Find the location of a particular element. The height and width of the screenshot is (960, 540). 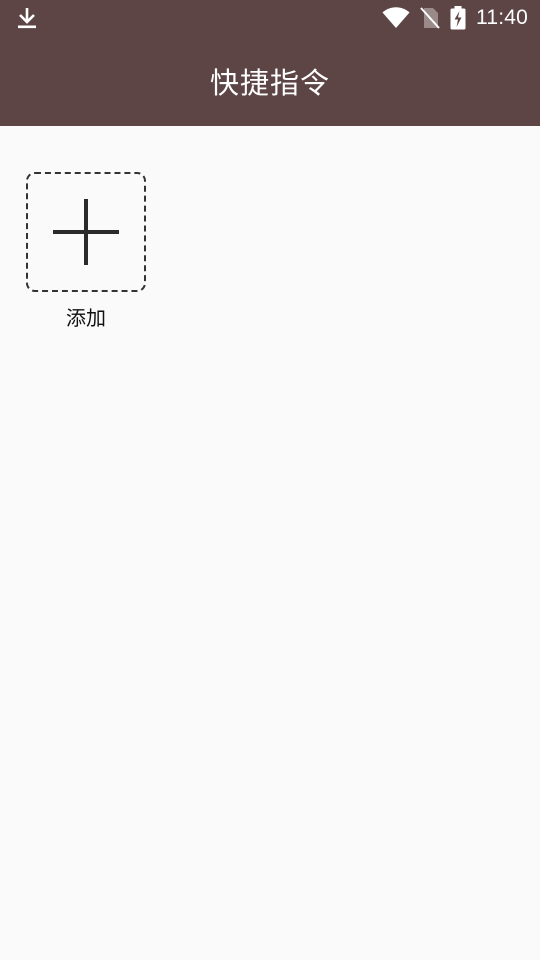

no-sim-icon is located at coordinates (430, 18).